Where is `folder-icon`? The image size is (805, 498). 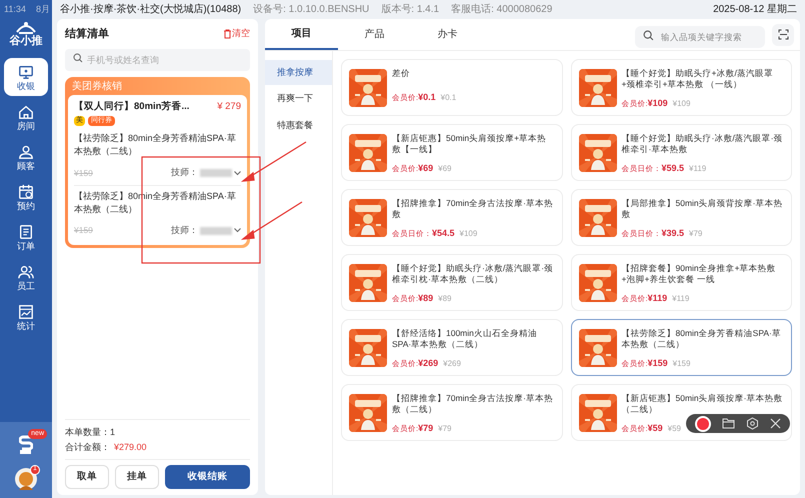 folder-icon is located at coordinates (729, 423).